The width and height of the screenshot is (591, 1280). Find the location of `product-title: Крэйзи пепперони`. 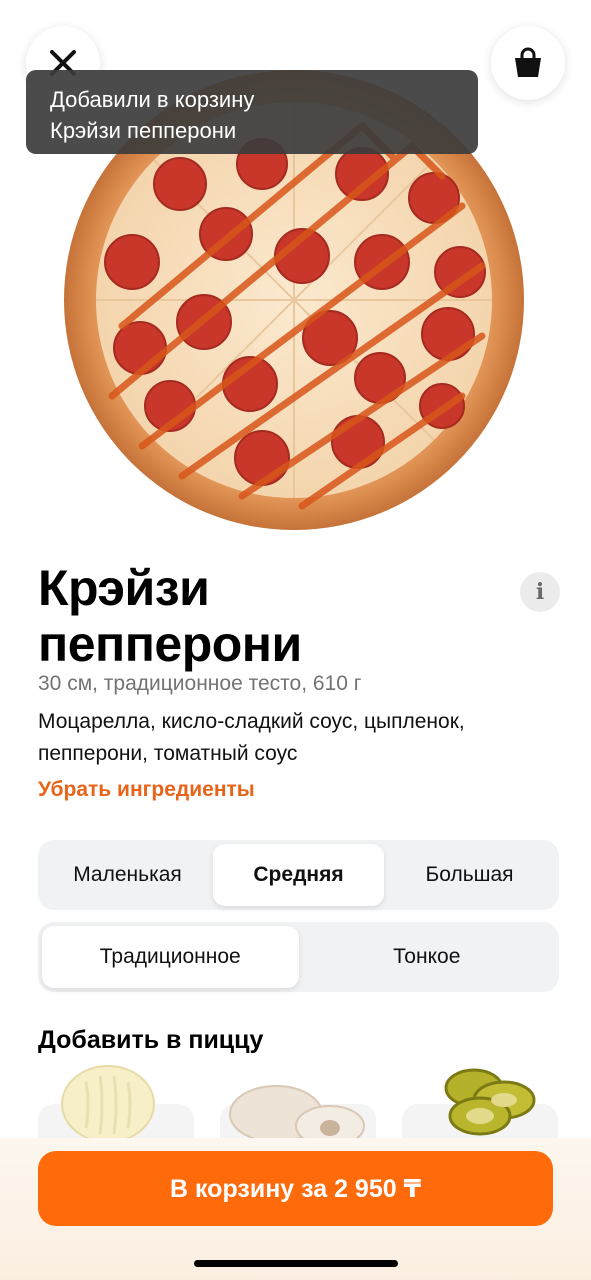

product-title: Крэйзи пепперони is located at coordinates (258, 616).